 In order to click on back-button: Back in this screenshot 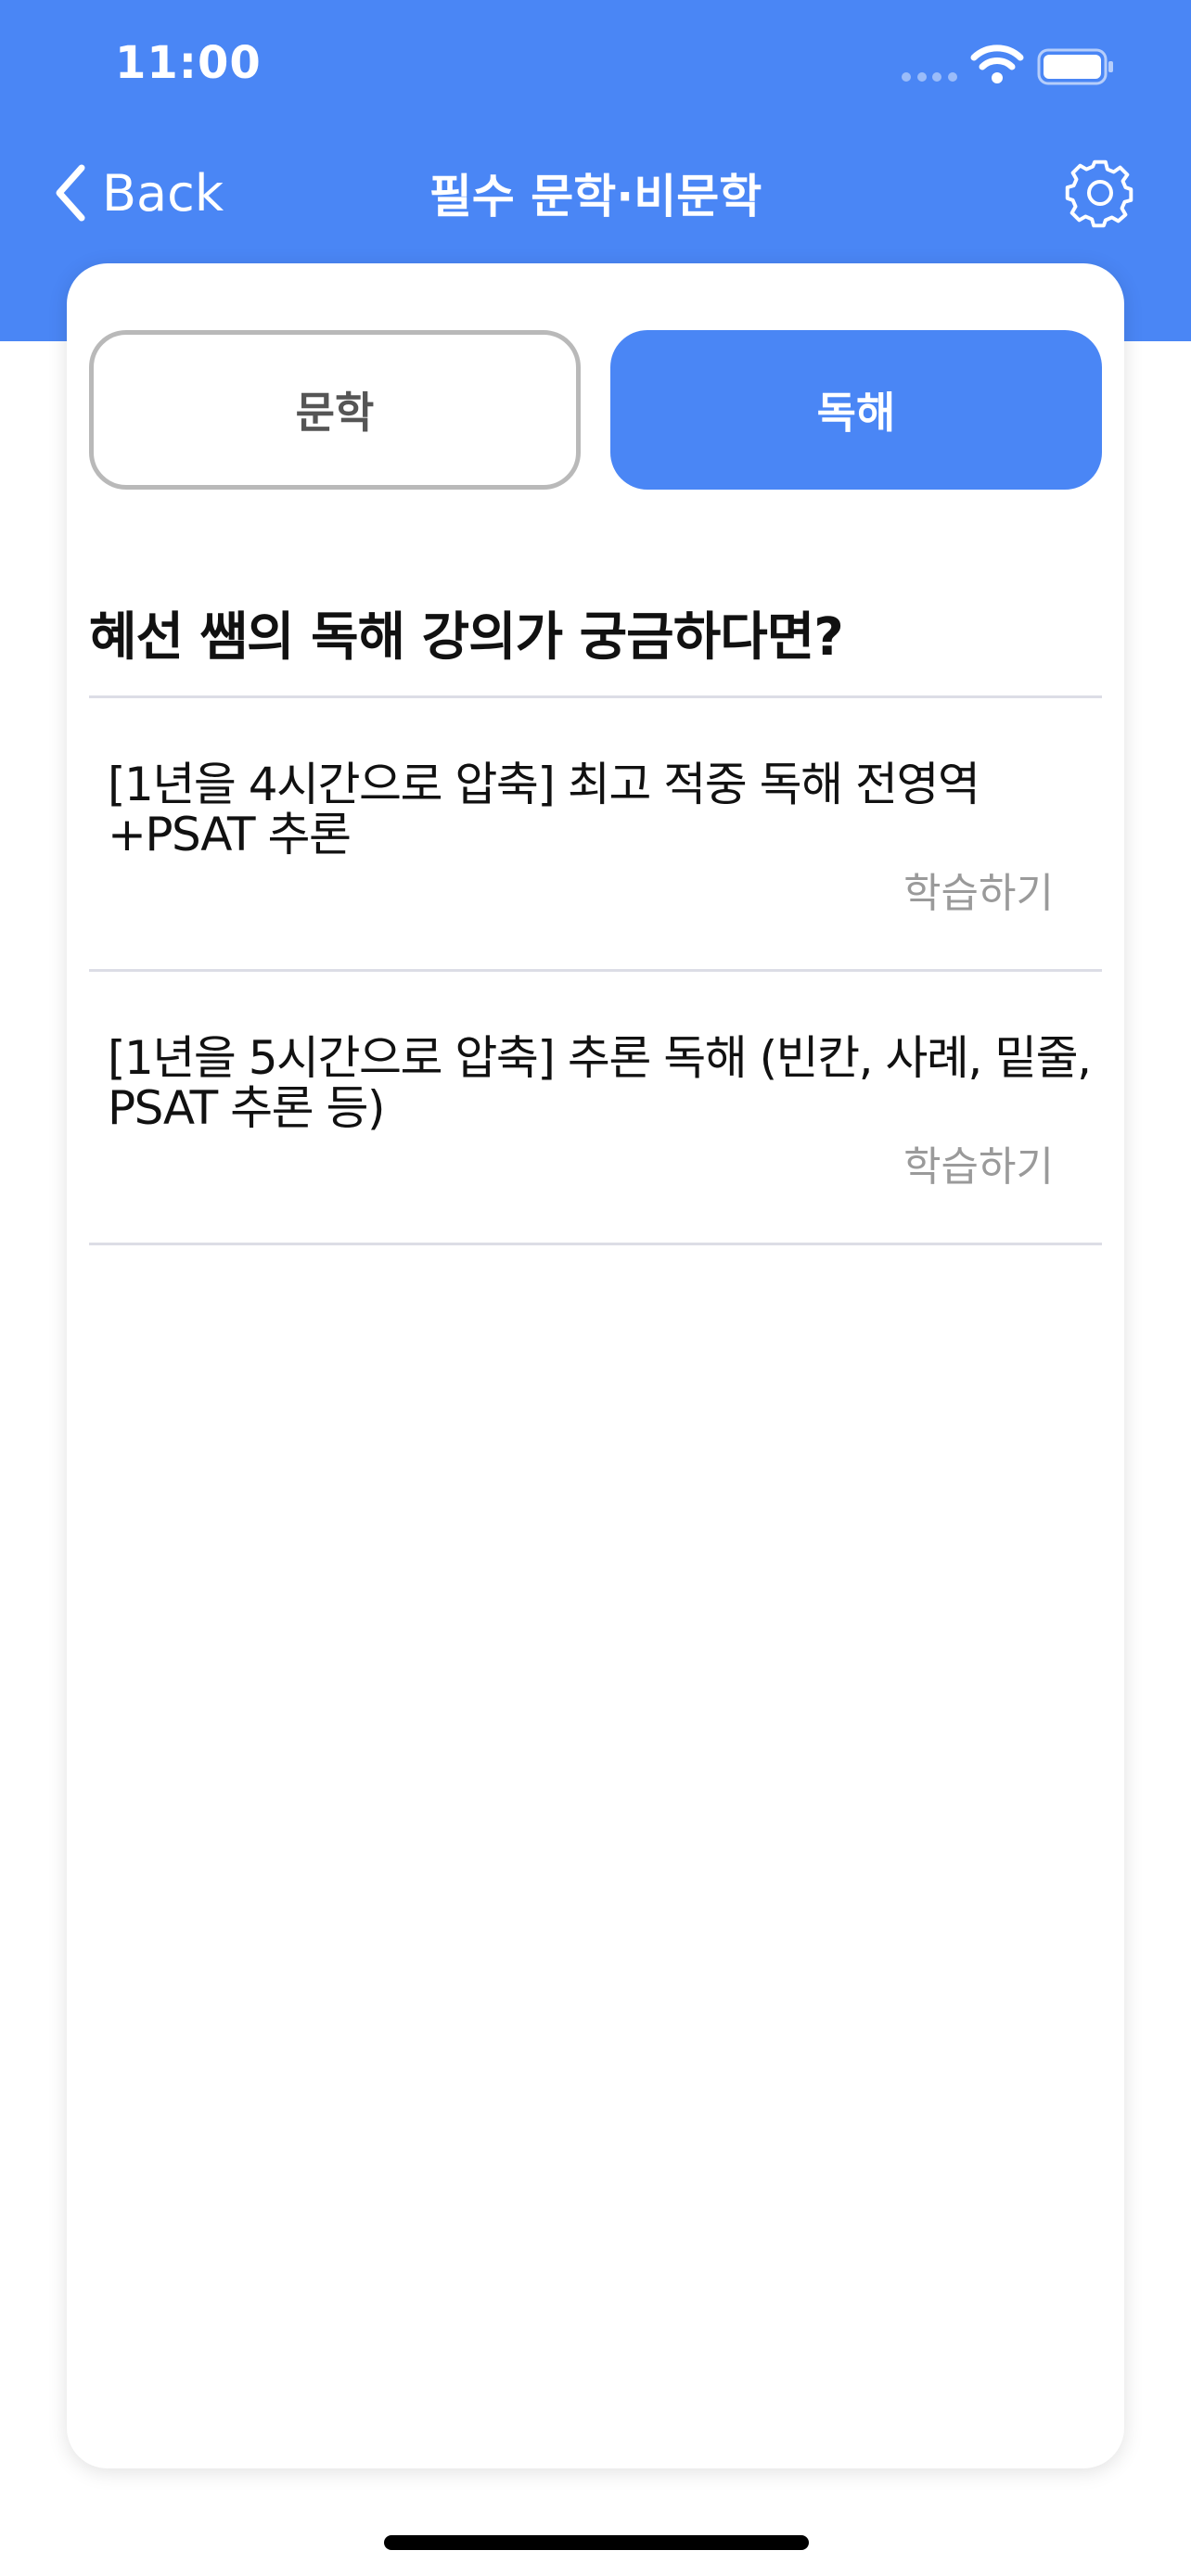, I will do `click(138, 193)`.